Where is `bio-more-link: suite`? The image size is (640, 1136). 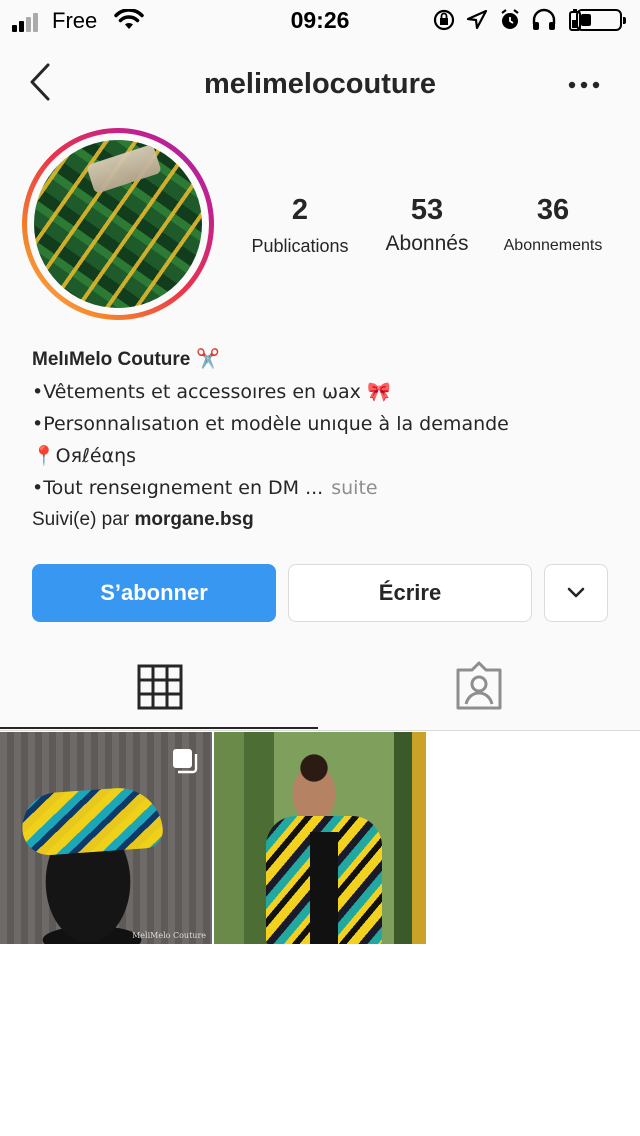
bio-more-link: suite is located at coordinates (354, 488).